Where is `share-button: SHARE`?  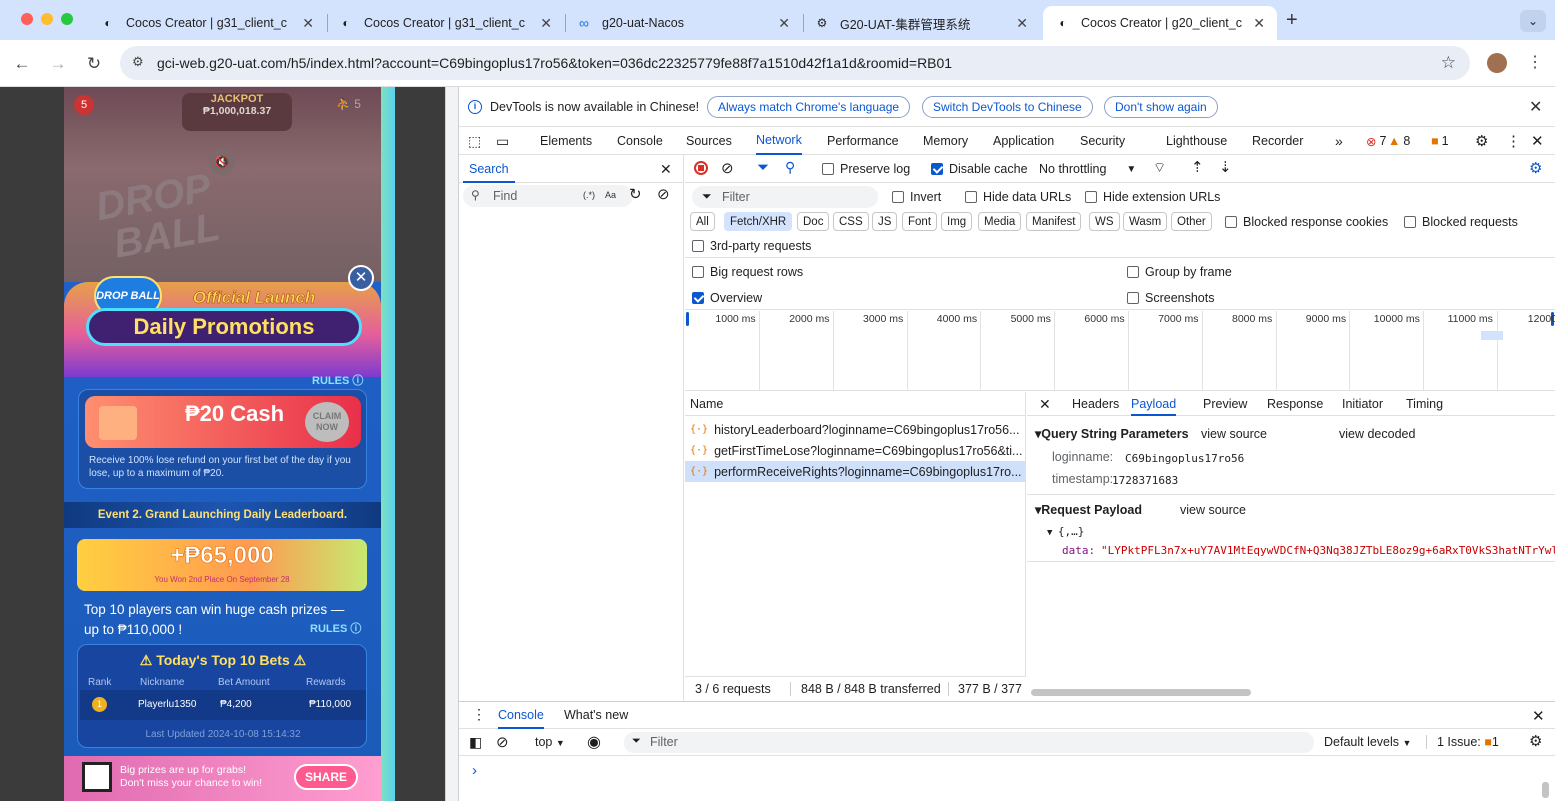
share-button: SHARE is located at coordinates (326, 777).